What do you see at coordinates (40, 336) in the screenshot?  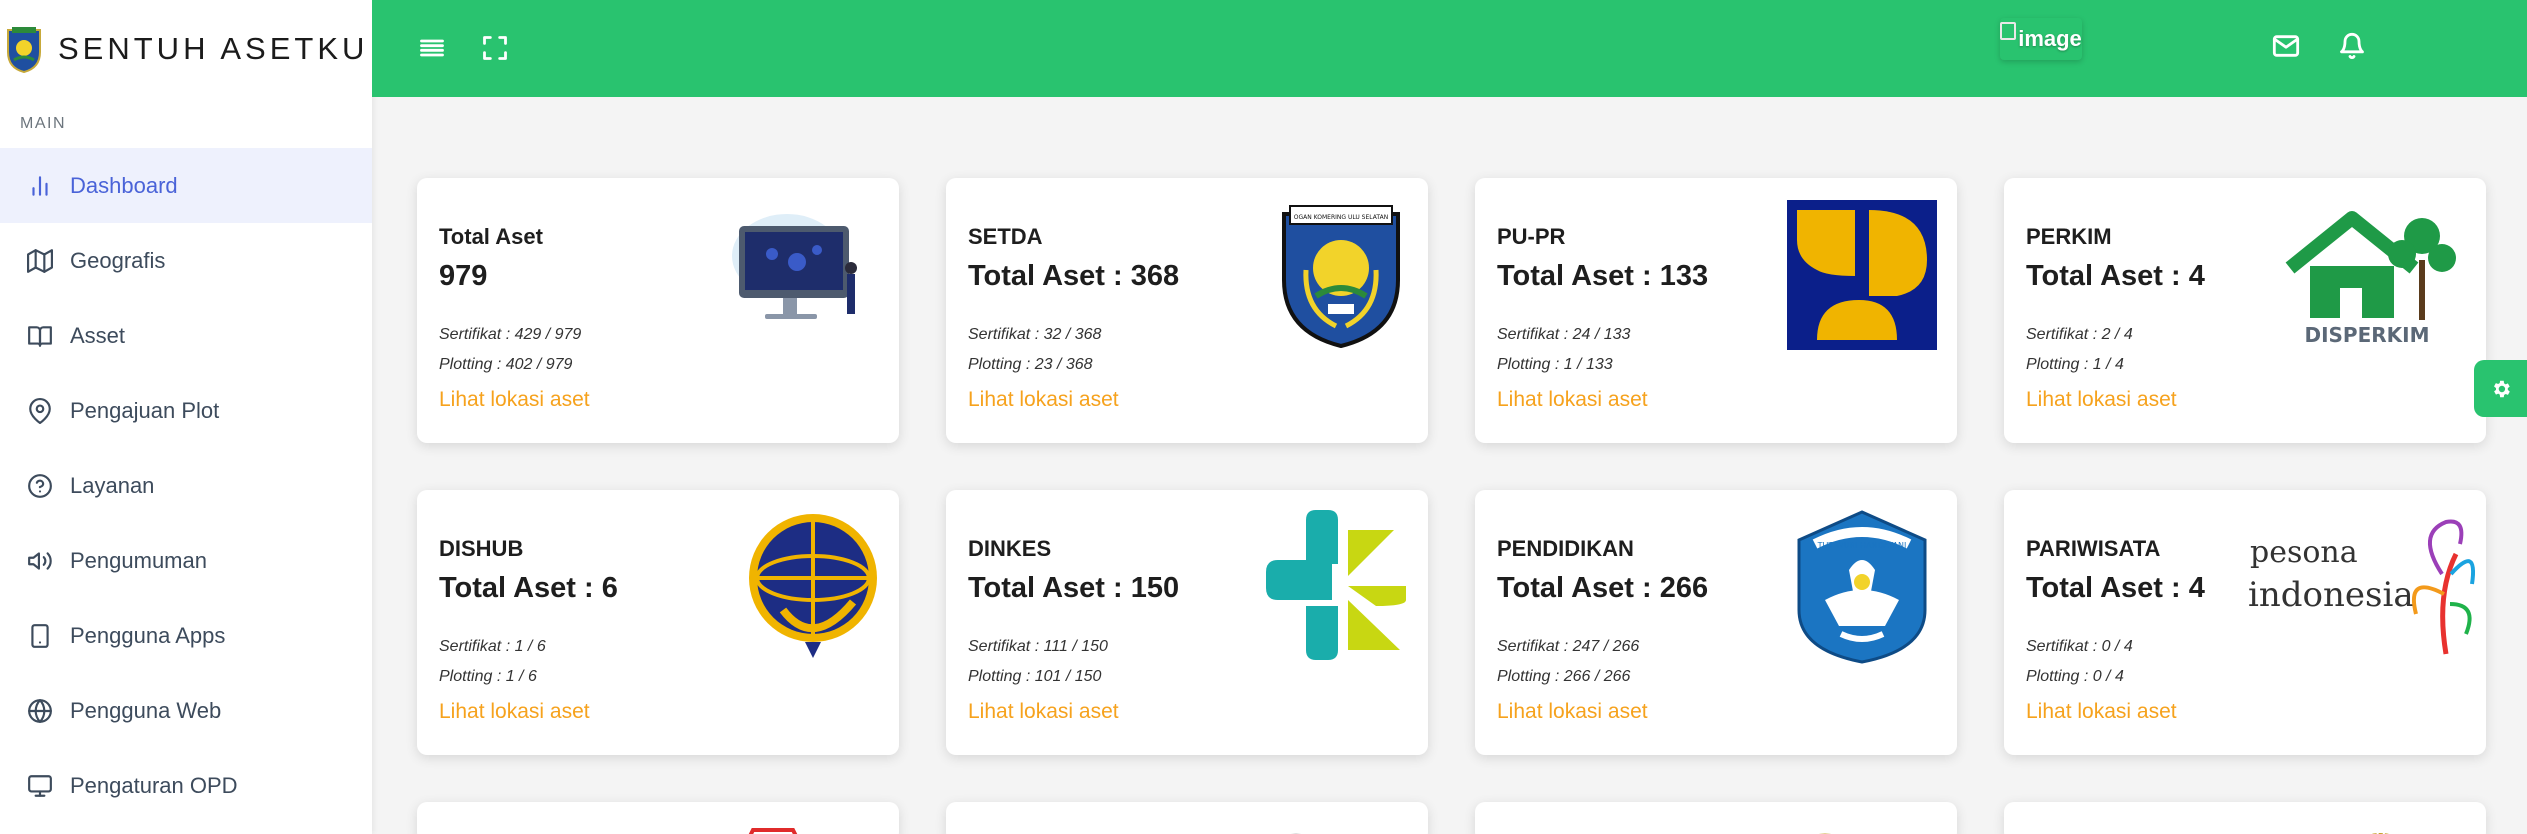 I see `book-icon` at bounding box center [40, 336].